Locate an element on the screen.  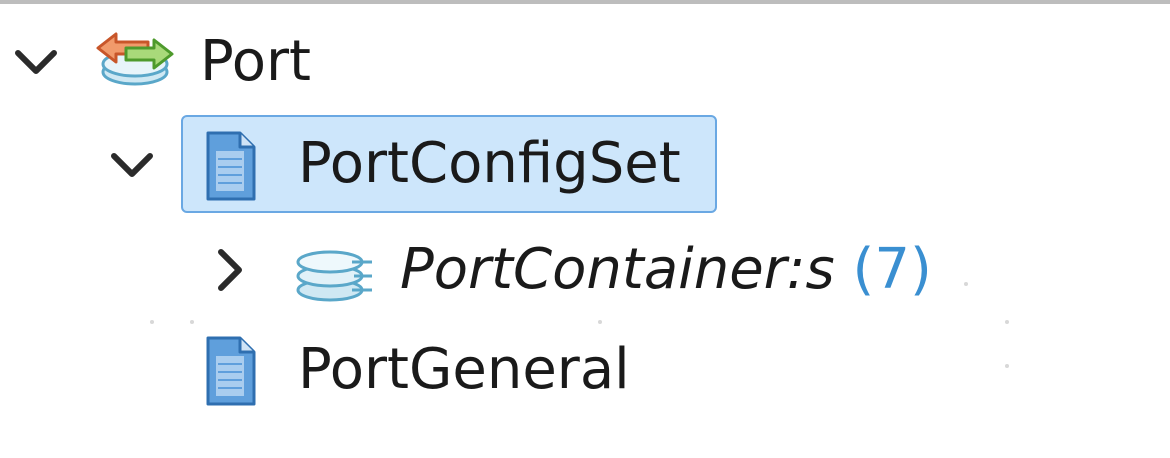
tree-item-label: PortConfigSet is located at coordinates (489, 163).